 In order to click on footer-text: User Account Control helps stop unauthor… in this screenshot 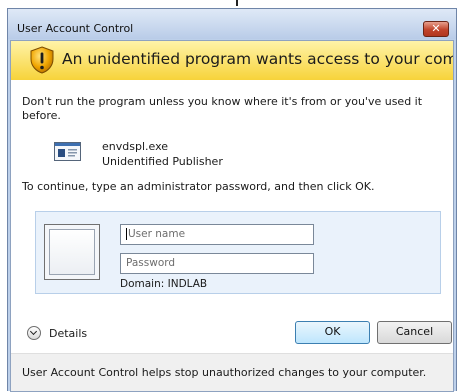, I will do `click(224, 372)`.